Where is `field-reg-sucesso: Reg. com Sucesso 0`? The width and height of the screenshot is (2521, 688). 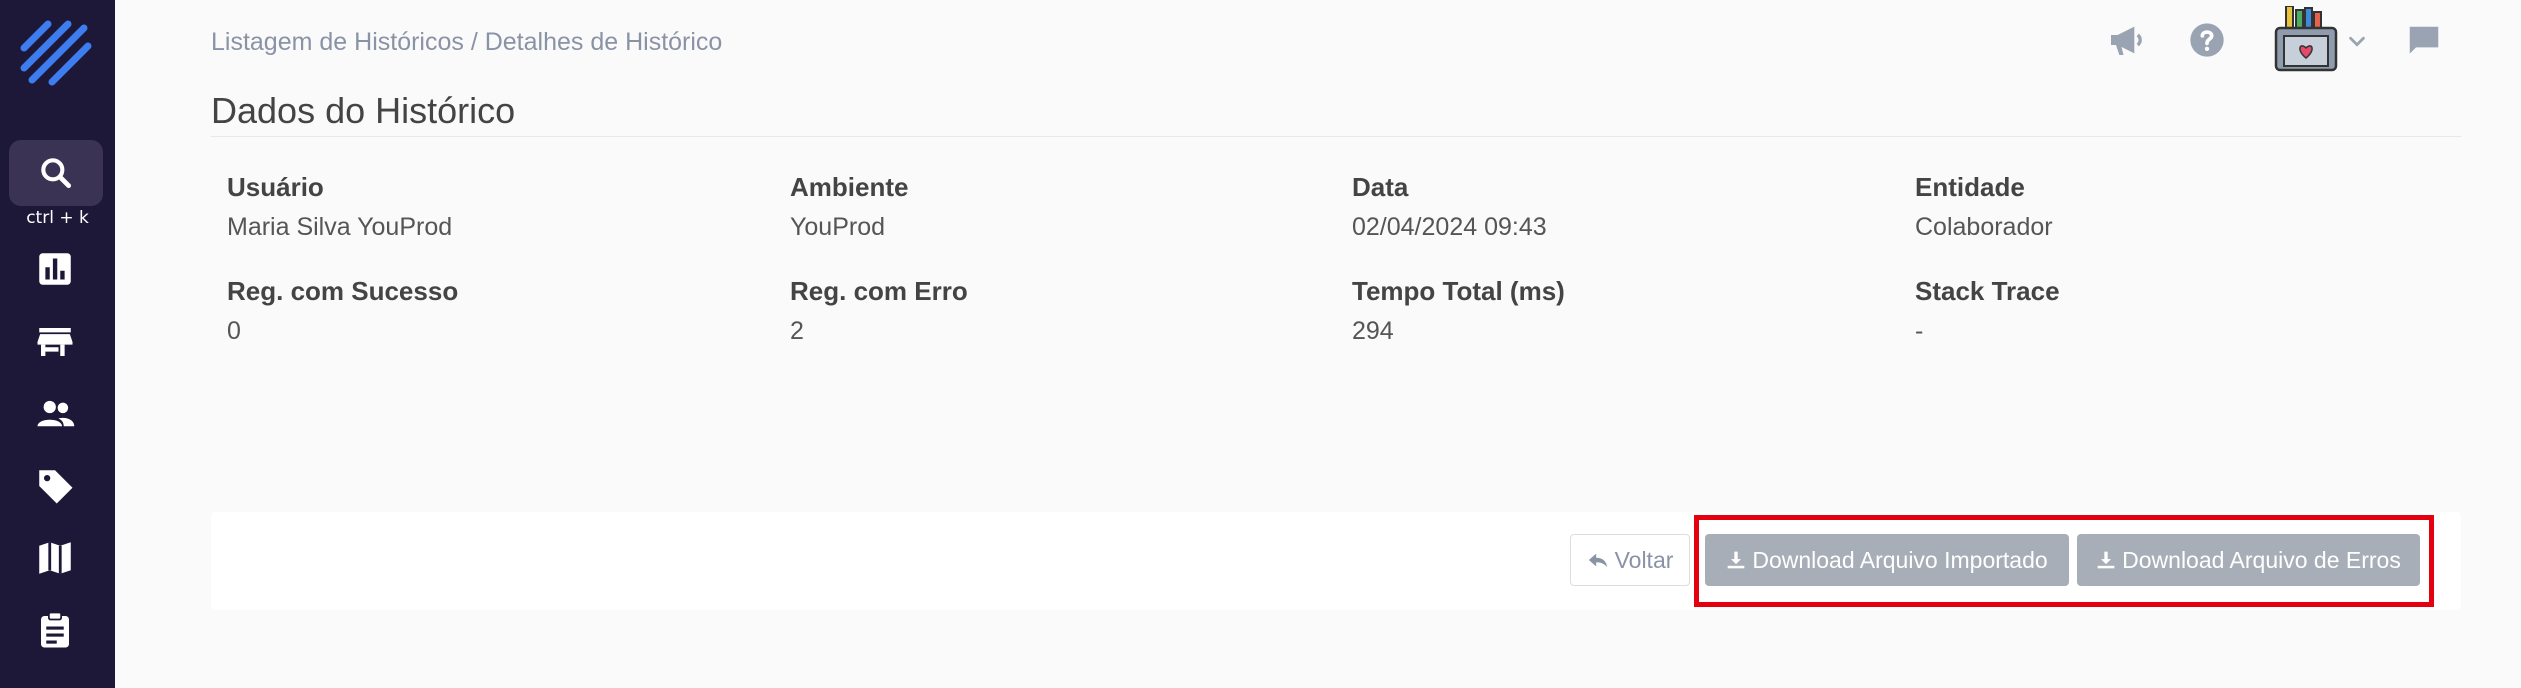
field-reg-sucesso: Reg. com Sucesso 0 is located at coordinates (342, 311).